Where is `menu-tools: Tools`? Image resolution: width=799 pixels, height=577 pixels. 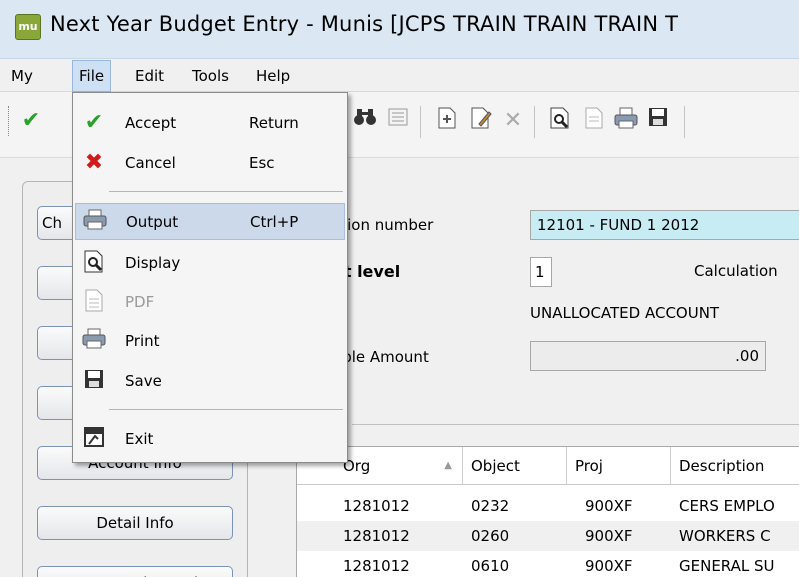
menu-tools: Tools is located at coordinates (210, 76).